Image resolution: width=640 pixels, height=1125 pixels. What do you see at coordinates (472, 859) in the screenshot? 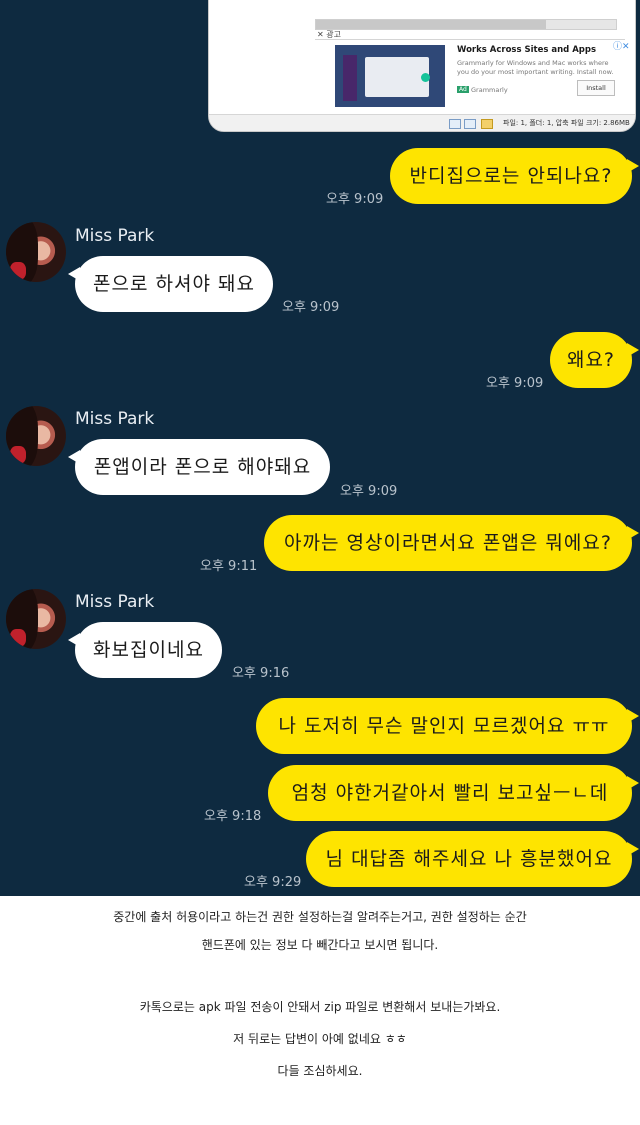
I see `my-message-bubble: 님 대답좀 해주세요 나 흥분했어요` at bounding box center [472, 859].